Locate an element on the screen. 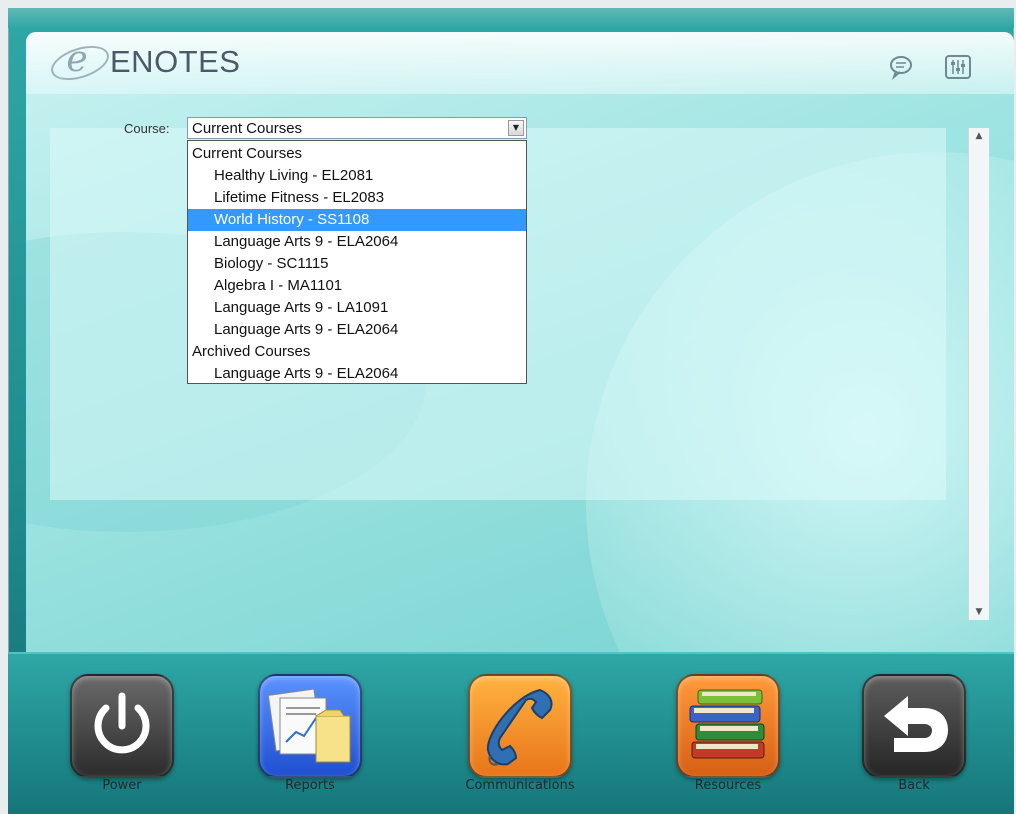  settings-icon is located at coordinates (958, 67).